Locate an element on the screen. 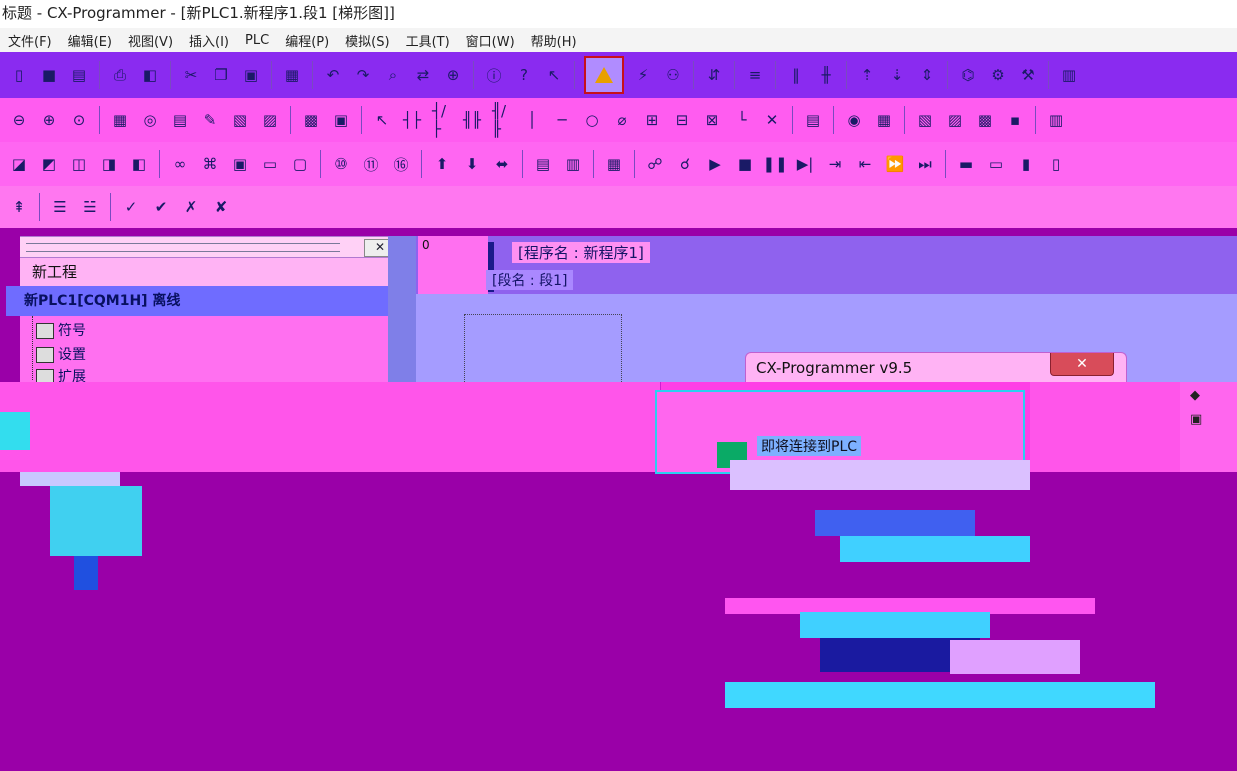  pause-icon: ‖ is located at coordinates (796, 75).